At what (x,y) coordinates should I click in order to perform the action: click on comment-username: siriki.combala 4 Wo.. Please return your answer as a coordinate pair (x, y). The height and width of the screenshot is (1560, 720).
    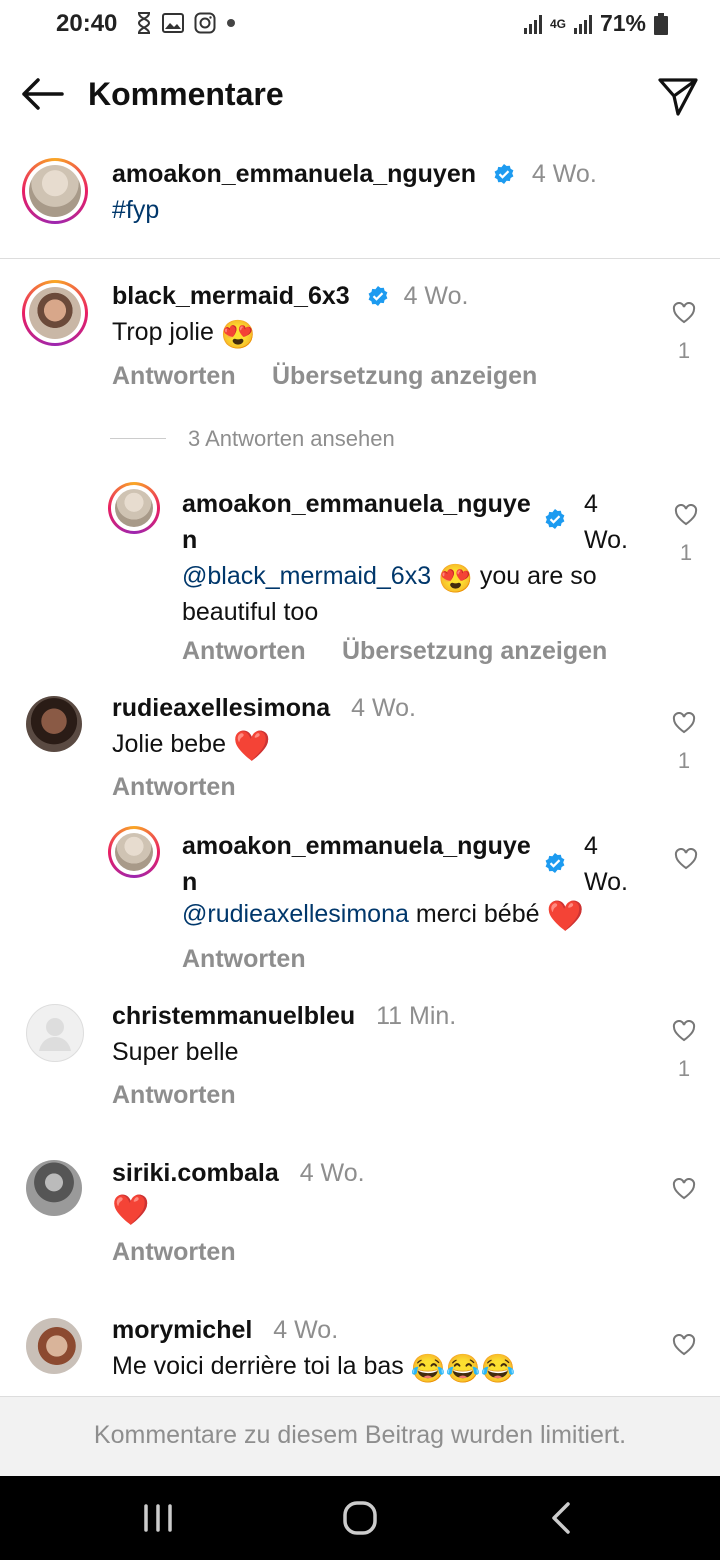
    Looking at the image, I should click on (238, 1173).